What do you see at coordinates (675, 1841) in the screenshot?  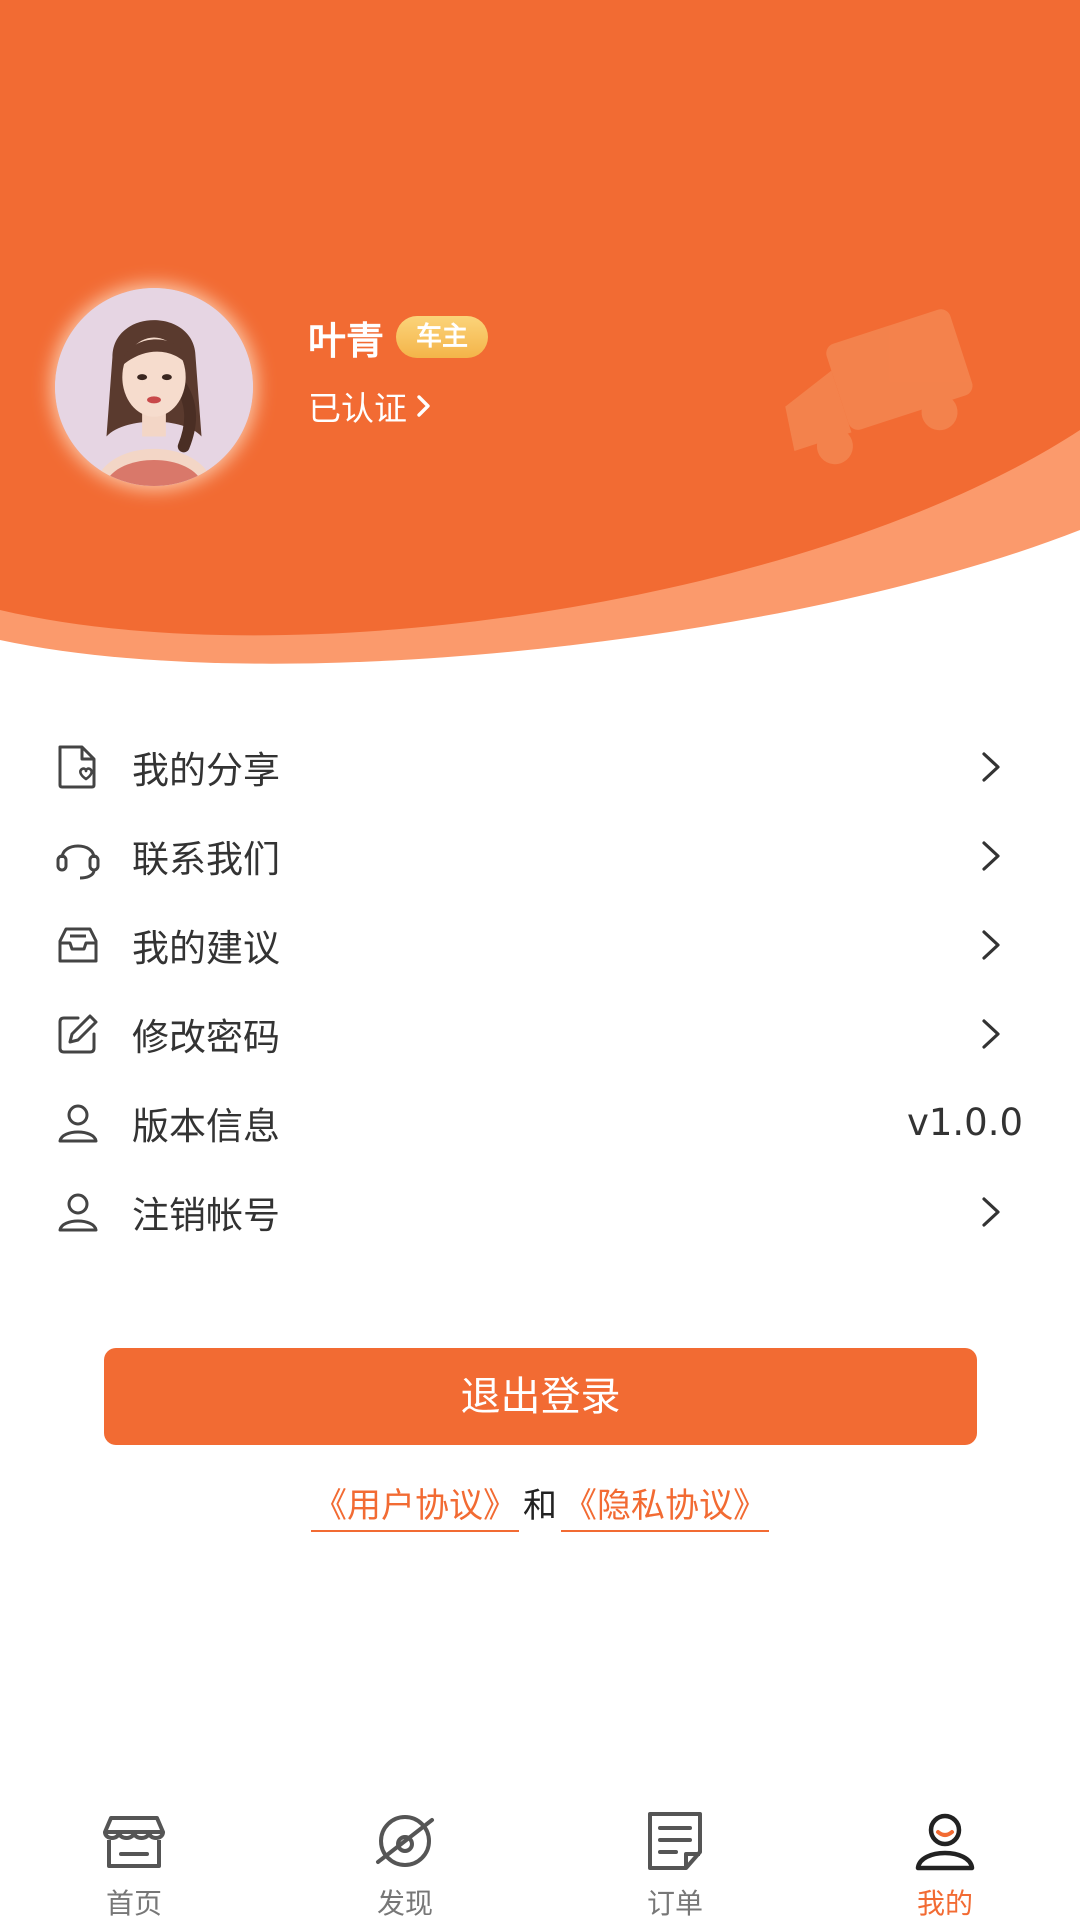 I see `order-icon` at bounding box center [675, 1841].